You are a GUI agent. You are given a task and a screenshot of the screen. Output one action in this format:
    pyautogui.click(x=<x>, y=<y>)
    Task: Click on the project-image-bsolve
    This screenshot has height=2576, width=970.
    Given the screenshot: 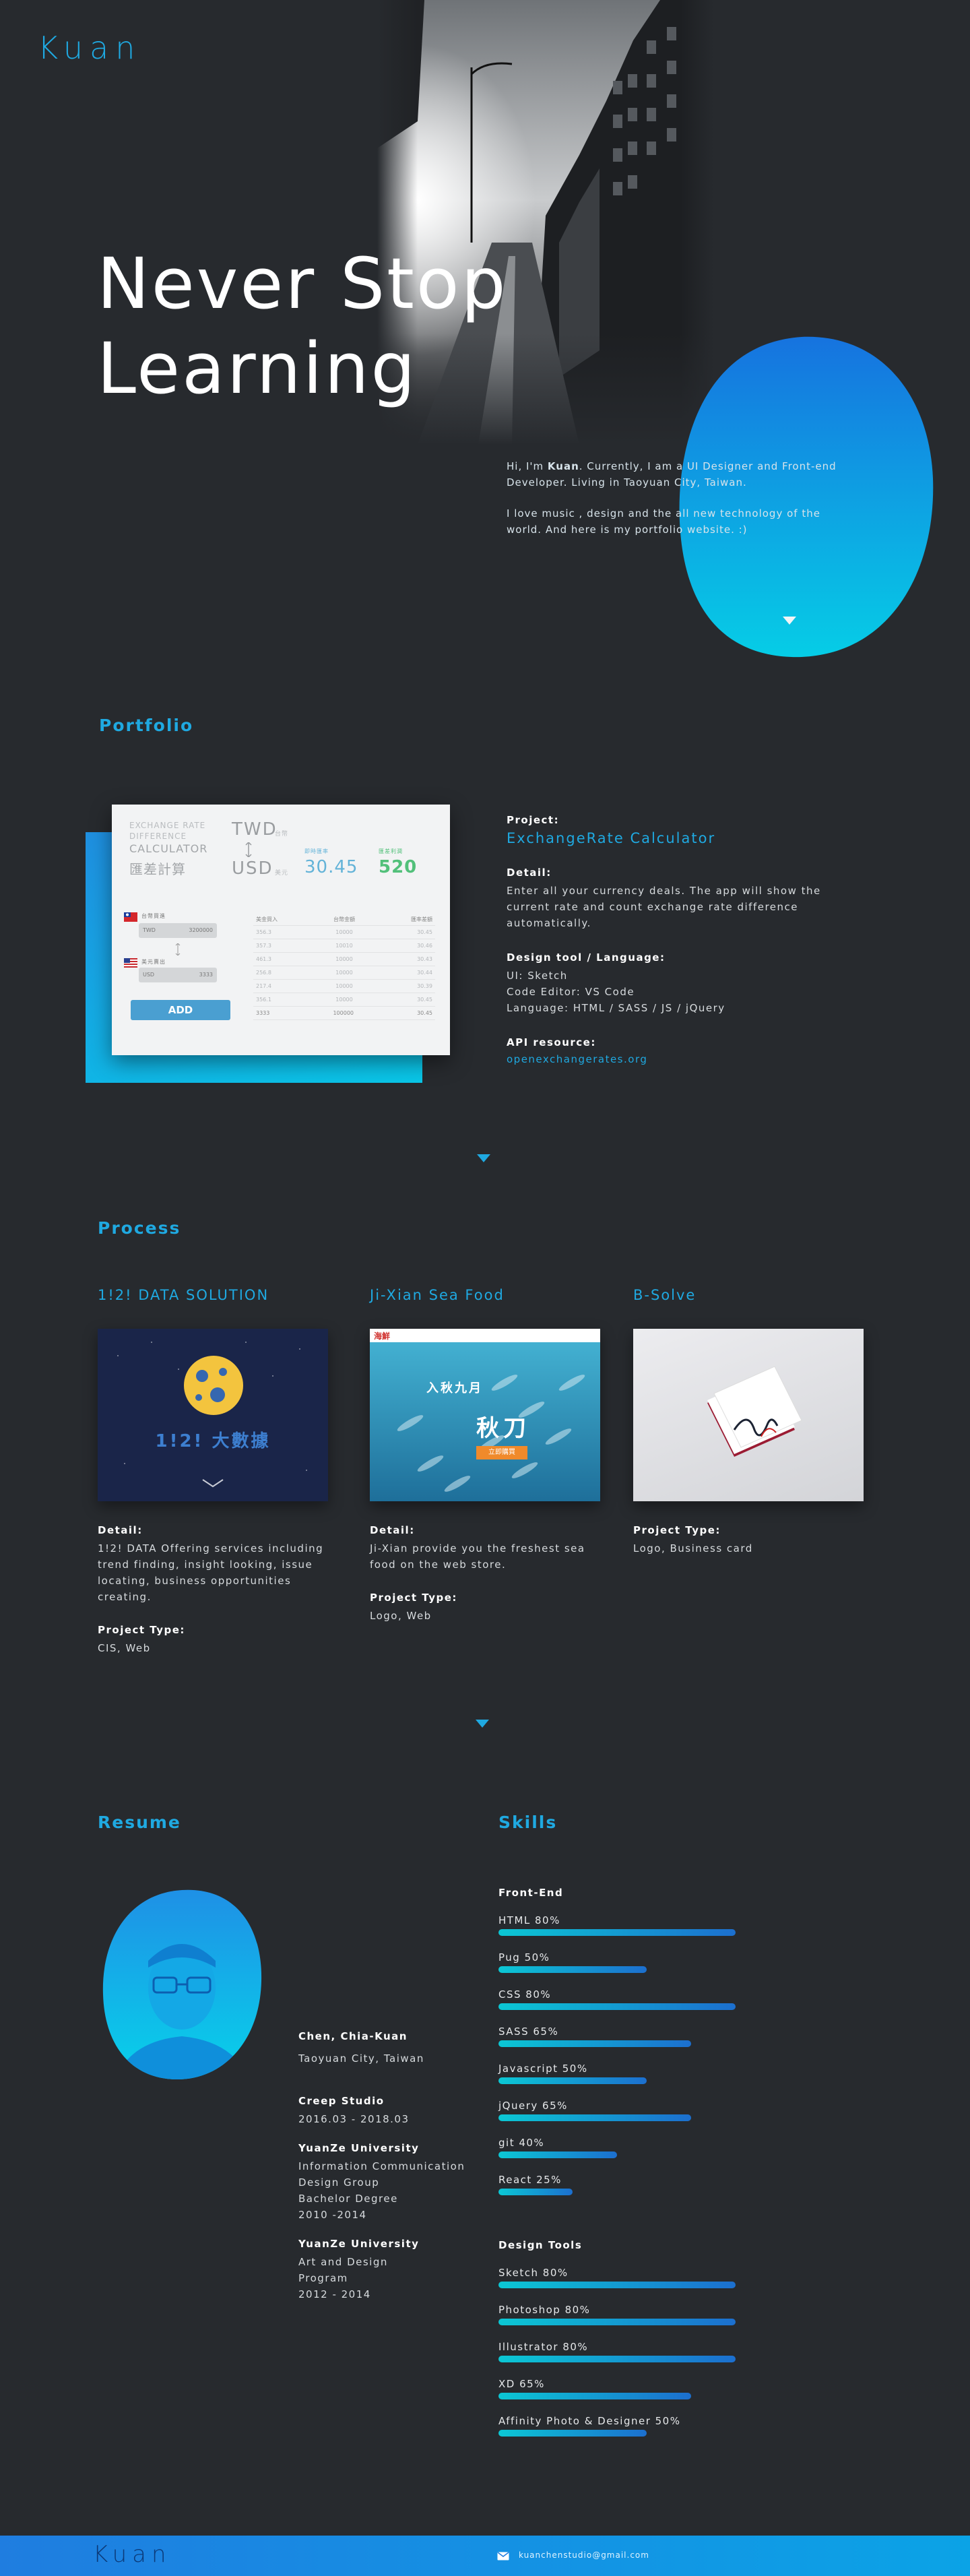 What is the action you would take?
    pyautogui.click(x=748, y=1415)
    